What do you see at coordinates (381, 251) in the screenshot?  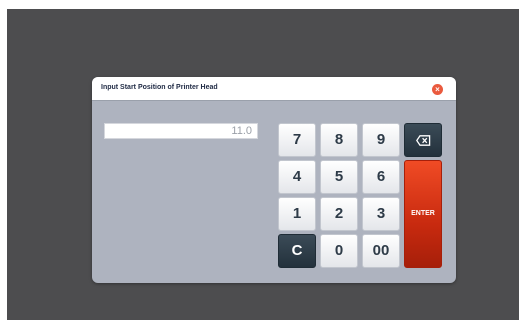 I see `key-00: 00` at bounding box center [381, 251].